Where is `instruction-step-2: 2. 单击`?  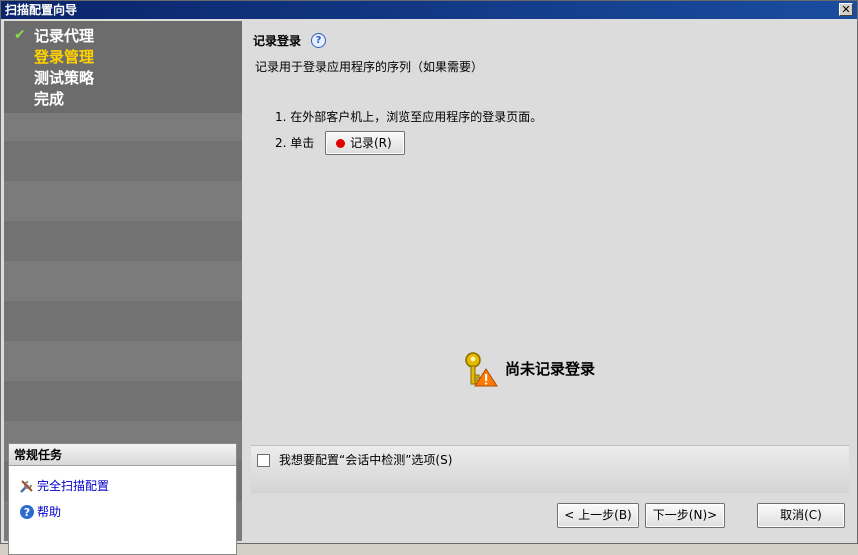
instruction-step-2: 2. 单击 is located at coordinates (295, 143).